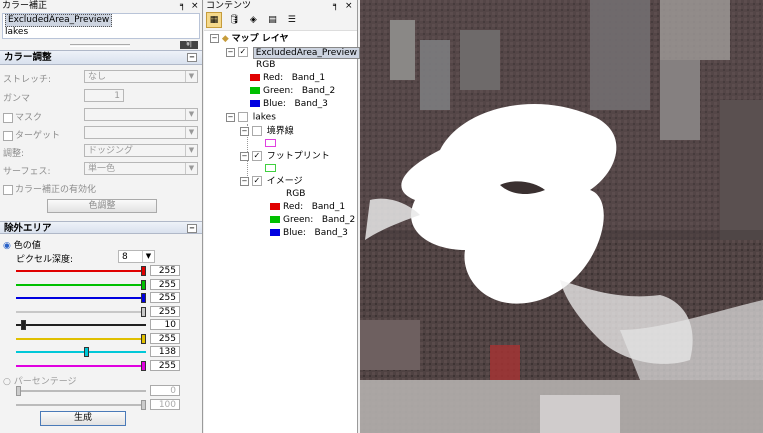 The height and width of the screenshot is (433, 763). I want to click on slider-track, so click(81, 271).